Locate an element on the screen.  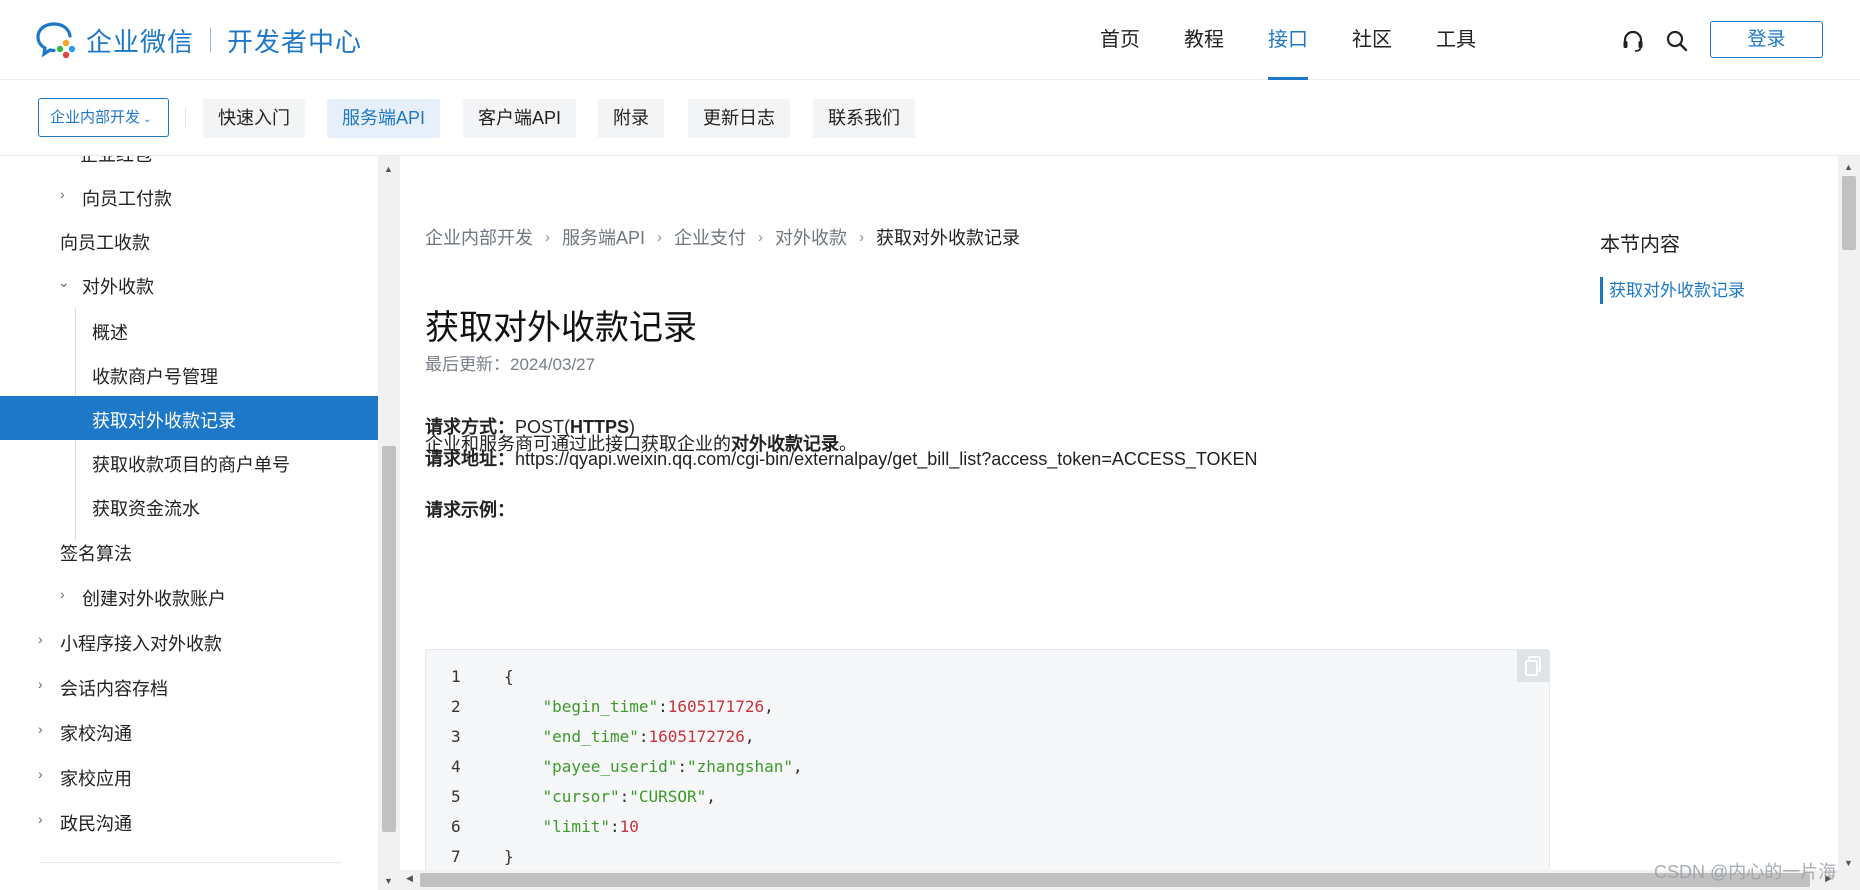
main-vertical-scrollbar: ▲ ▼ is located at coordinates (1849, 523).